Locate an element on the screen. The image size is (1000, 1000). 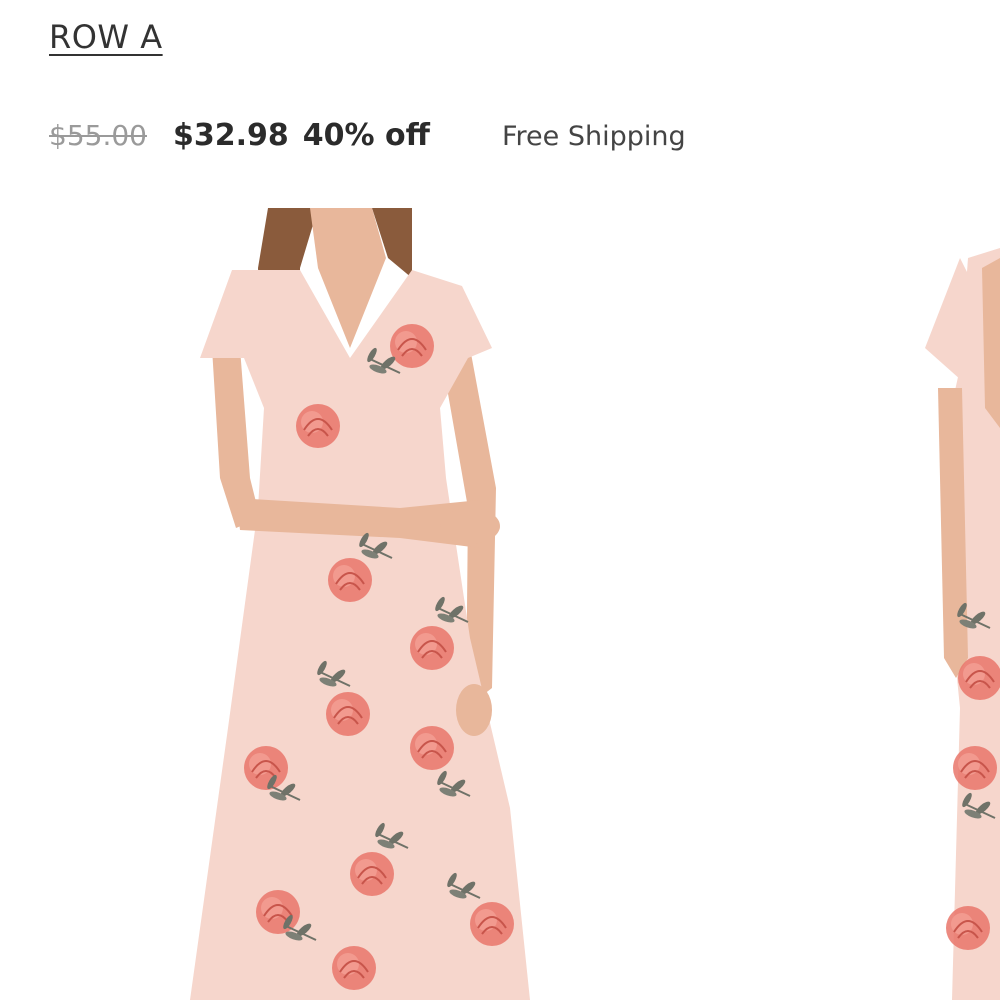
discount-label: 40% off is located at coordinates (366, 135).